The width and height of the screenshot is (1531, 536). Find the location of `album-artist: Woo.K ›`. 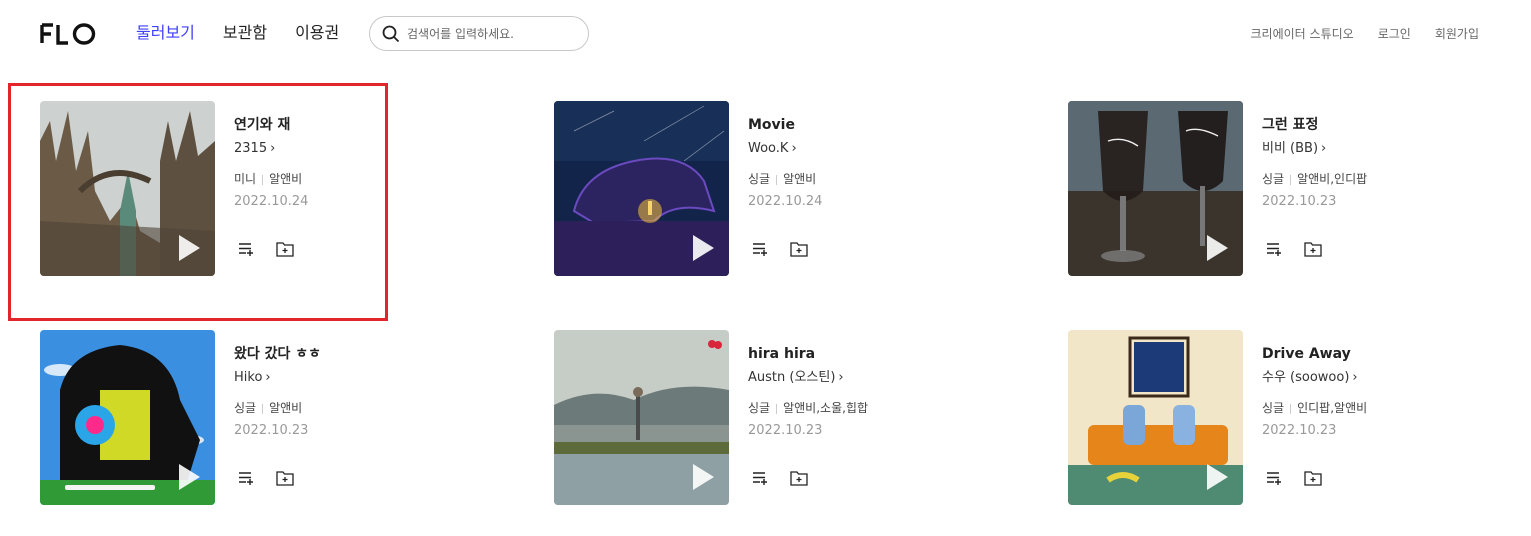

album-artist: Woo.K › is located at coordinates (785, 149).